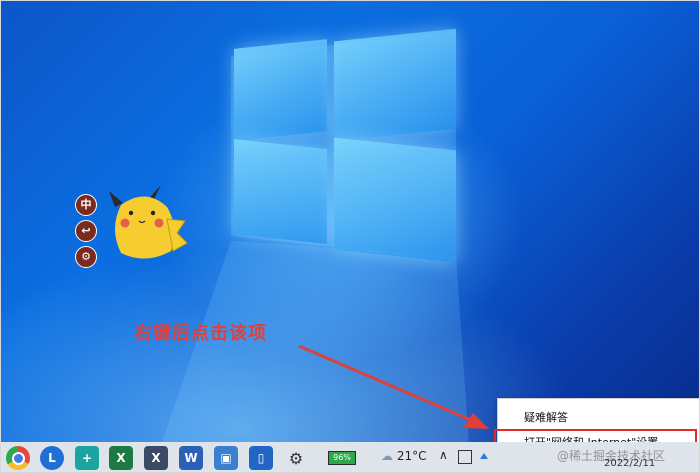 The image size is (700, 473). I want to click on windows-logo-pane-top-left, so click(280, 90).